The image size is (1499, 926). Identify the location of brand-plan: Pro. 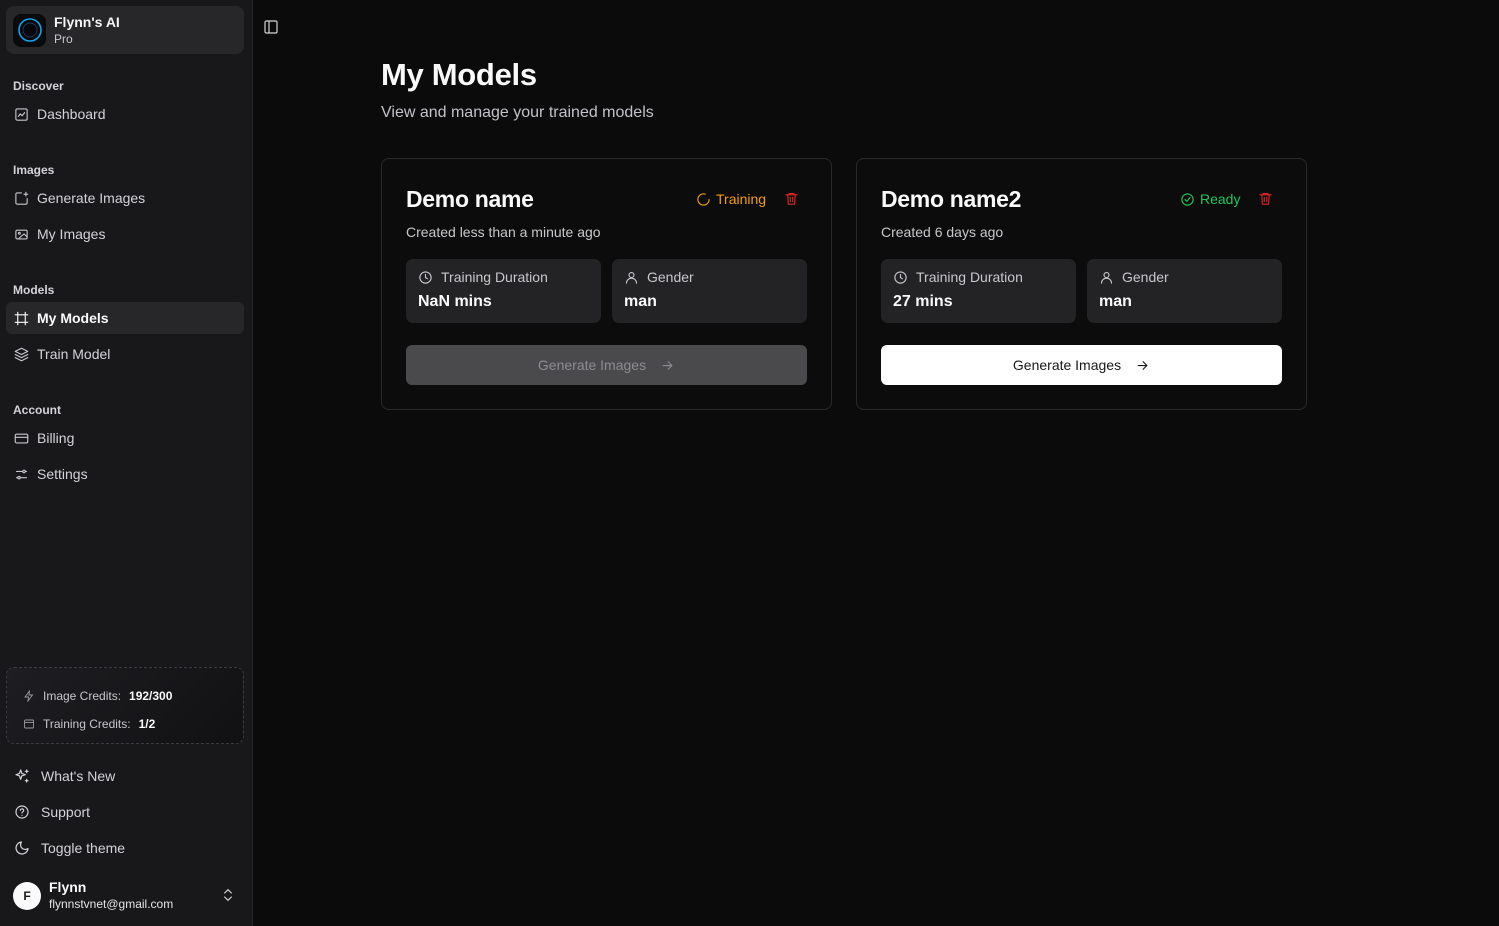
(63, 38).